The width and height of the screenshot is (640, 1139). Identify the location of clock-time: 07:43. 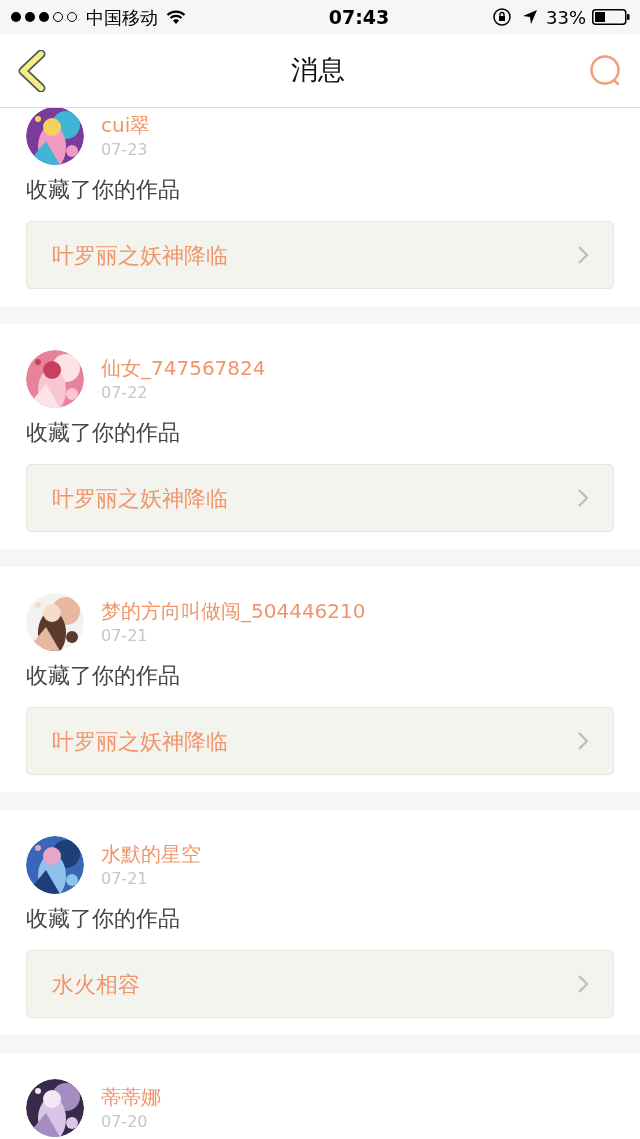
(359, 17).